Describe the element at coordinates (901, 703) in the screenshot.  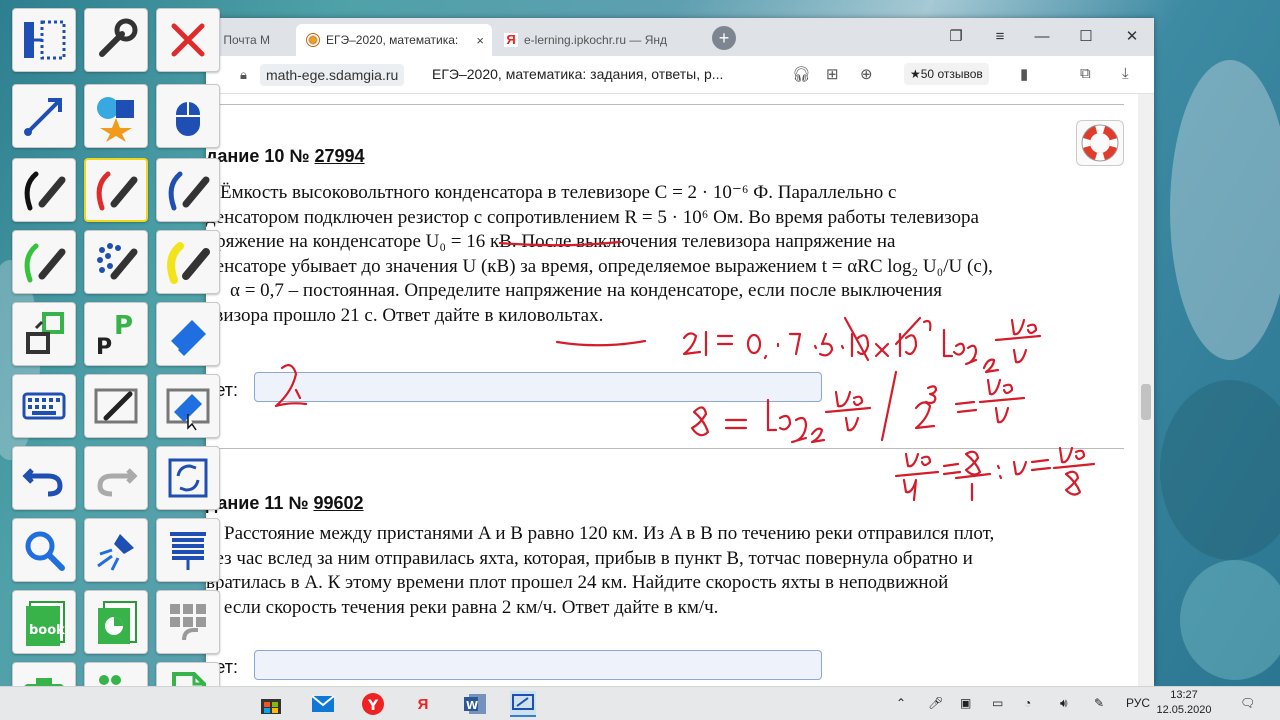
I see `tray-chevron-icon: ⌃` at that location.